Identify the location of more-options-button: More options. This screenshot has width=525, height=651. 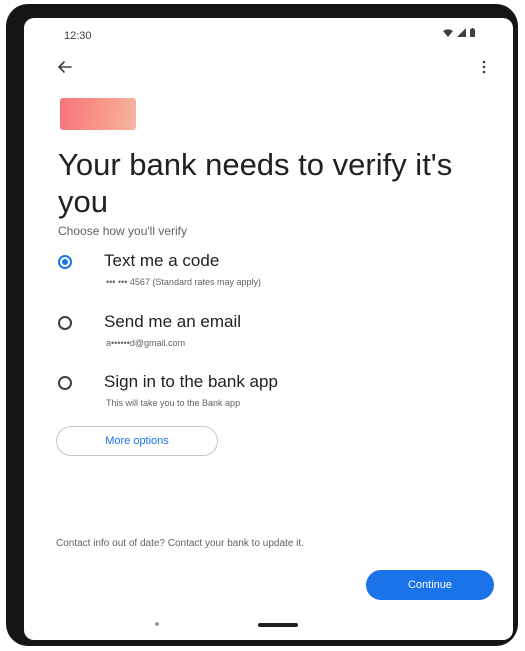
(137, 441).